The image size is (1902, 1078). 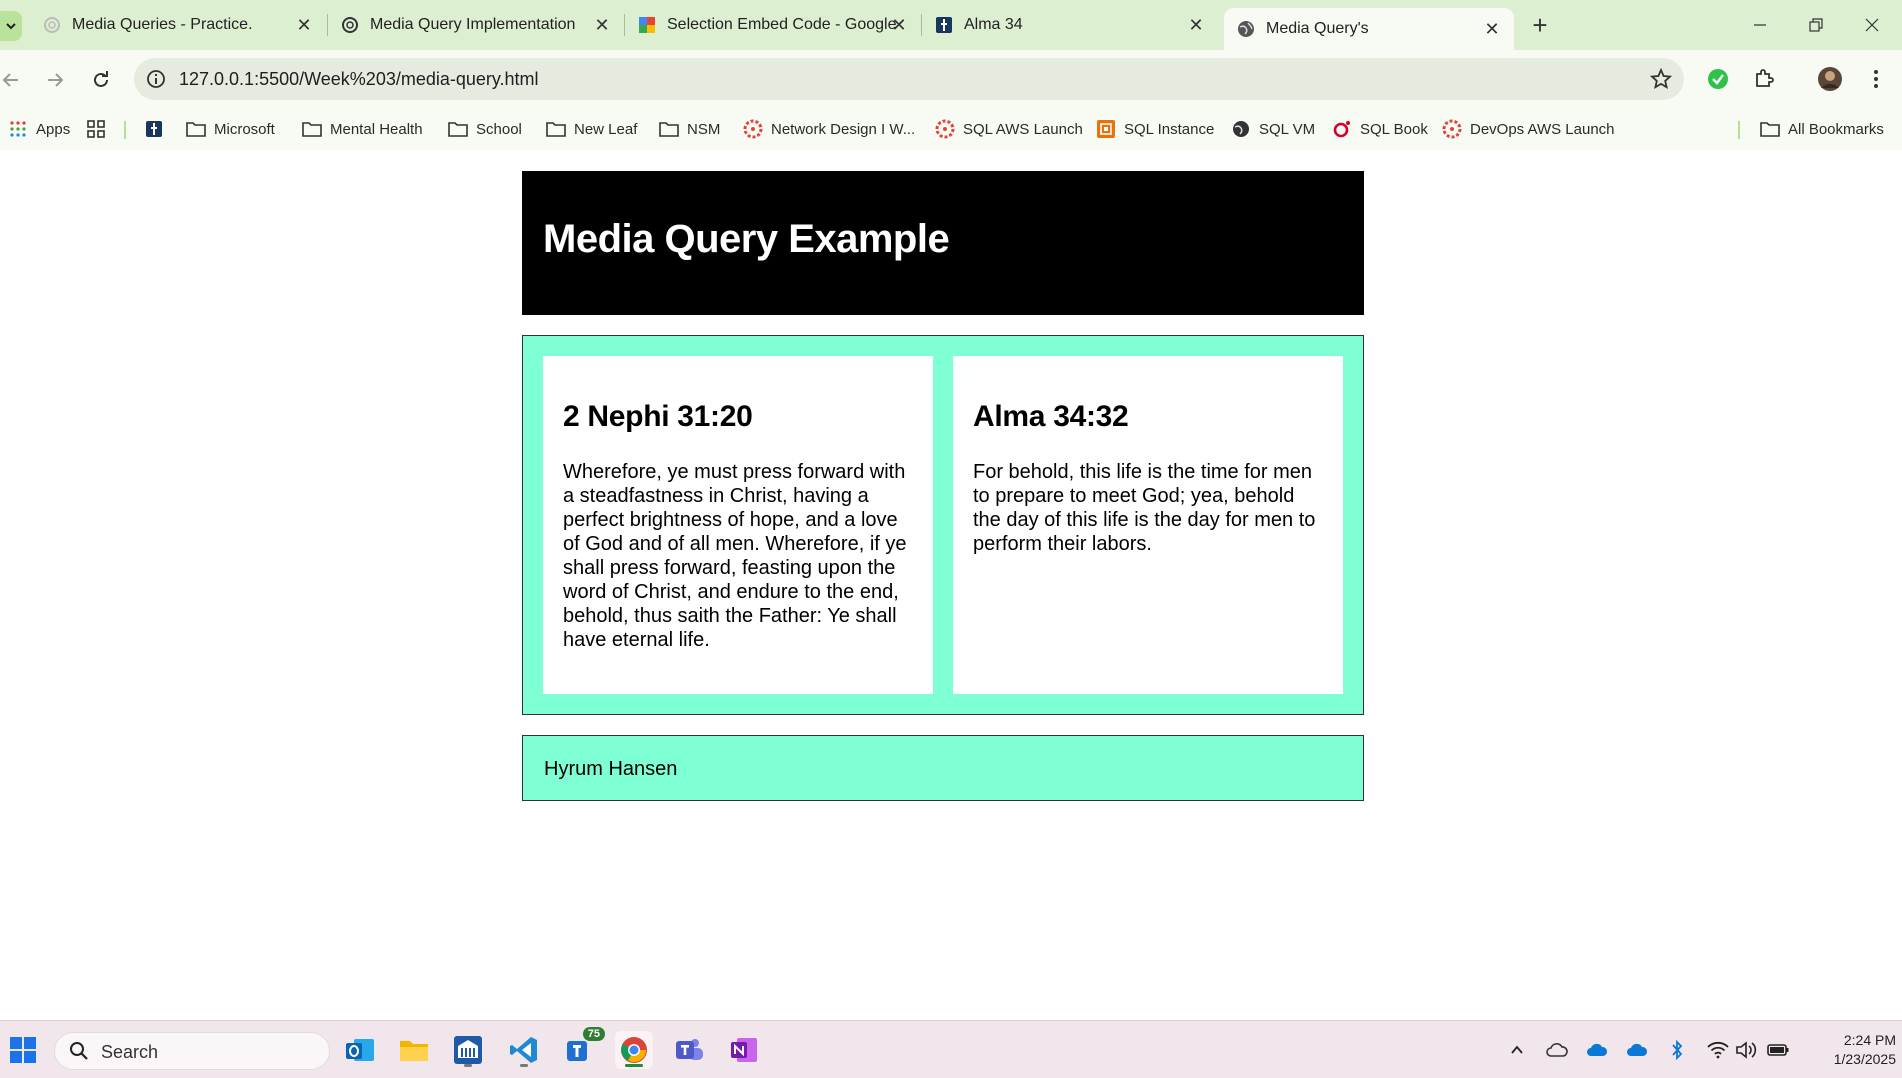 What do you see at coordinates (1836, 129) in the screenshot?
I see `bookmark-label: All Bookmarks` at bounding box center [1836, 129].